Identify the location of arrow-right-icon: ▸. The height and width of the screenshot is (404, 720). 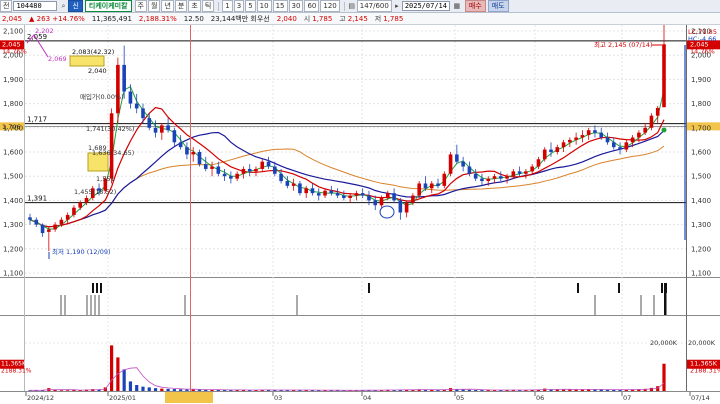
(397, 6).